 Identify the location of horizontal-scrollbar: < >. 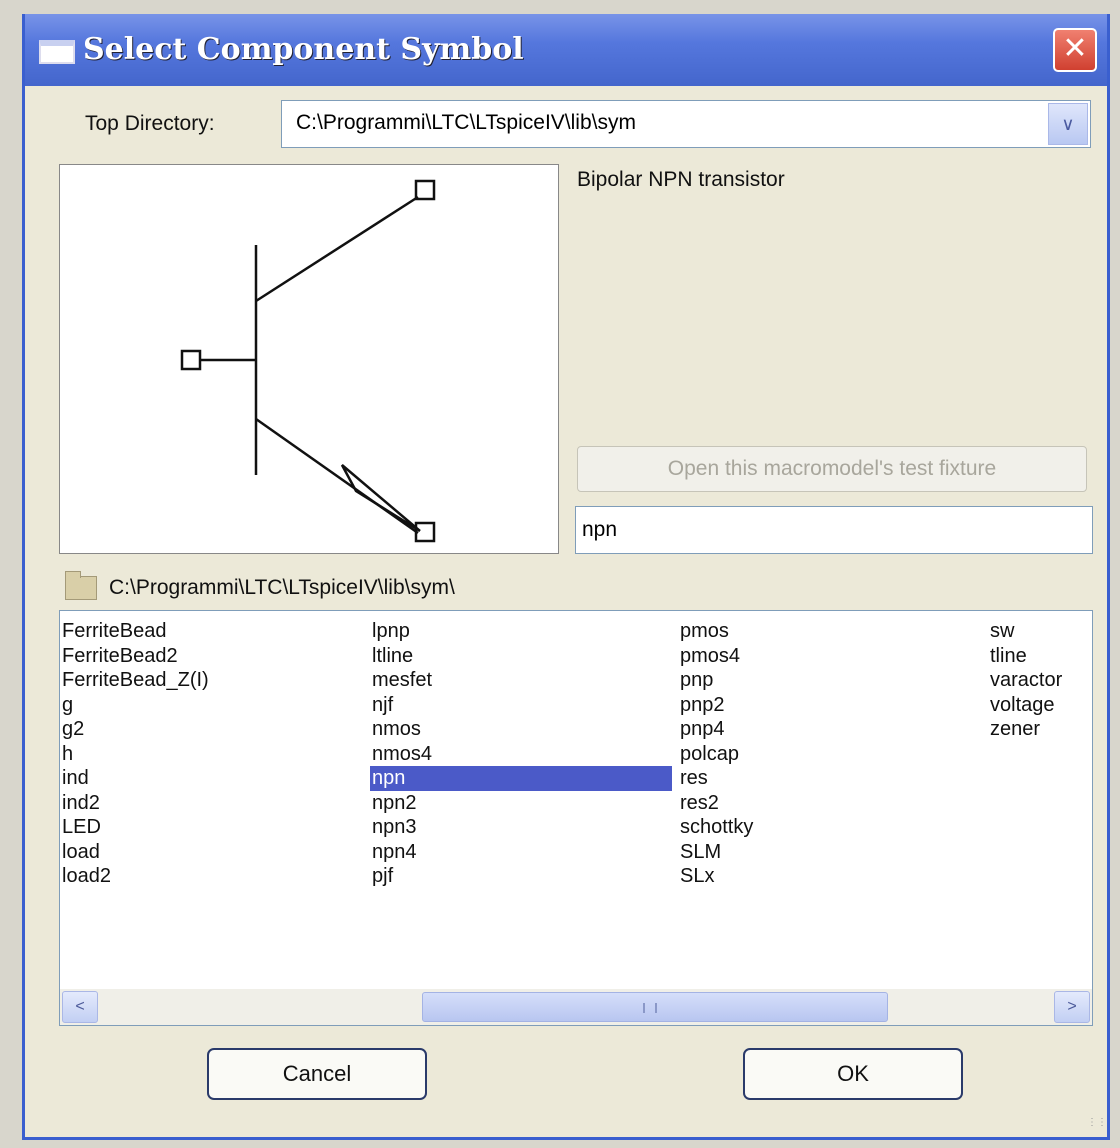
(576, 1007).